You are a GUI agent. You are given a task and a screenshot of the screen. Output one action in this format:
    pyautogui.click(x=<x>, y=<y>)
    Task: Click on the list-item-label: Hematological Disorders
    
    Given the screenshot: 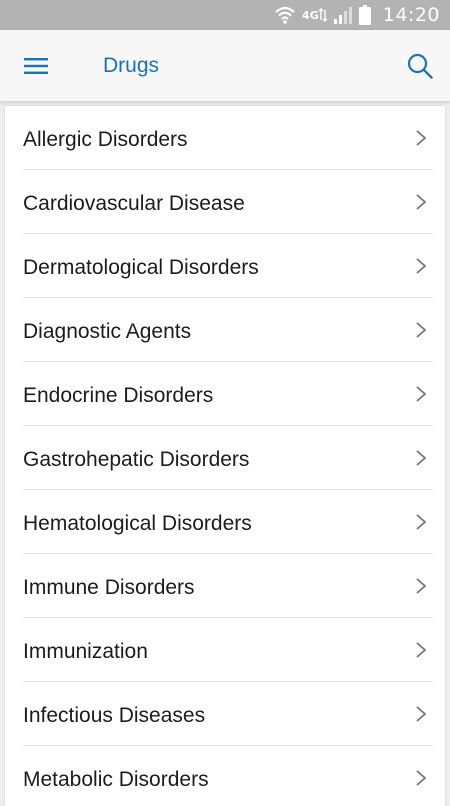 What is the action you would take?
    pyautogui.click(x=137, y=523)
    